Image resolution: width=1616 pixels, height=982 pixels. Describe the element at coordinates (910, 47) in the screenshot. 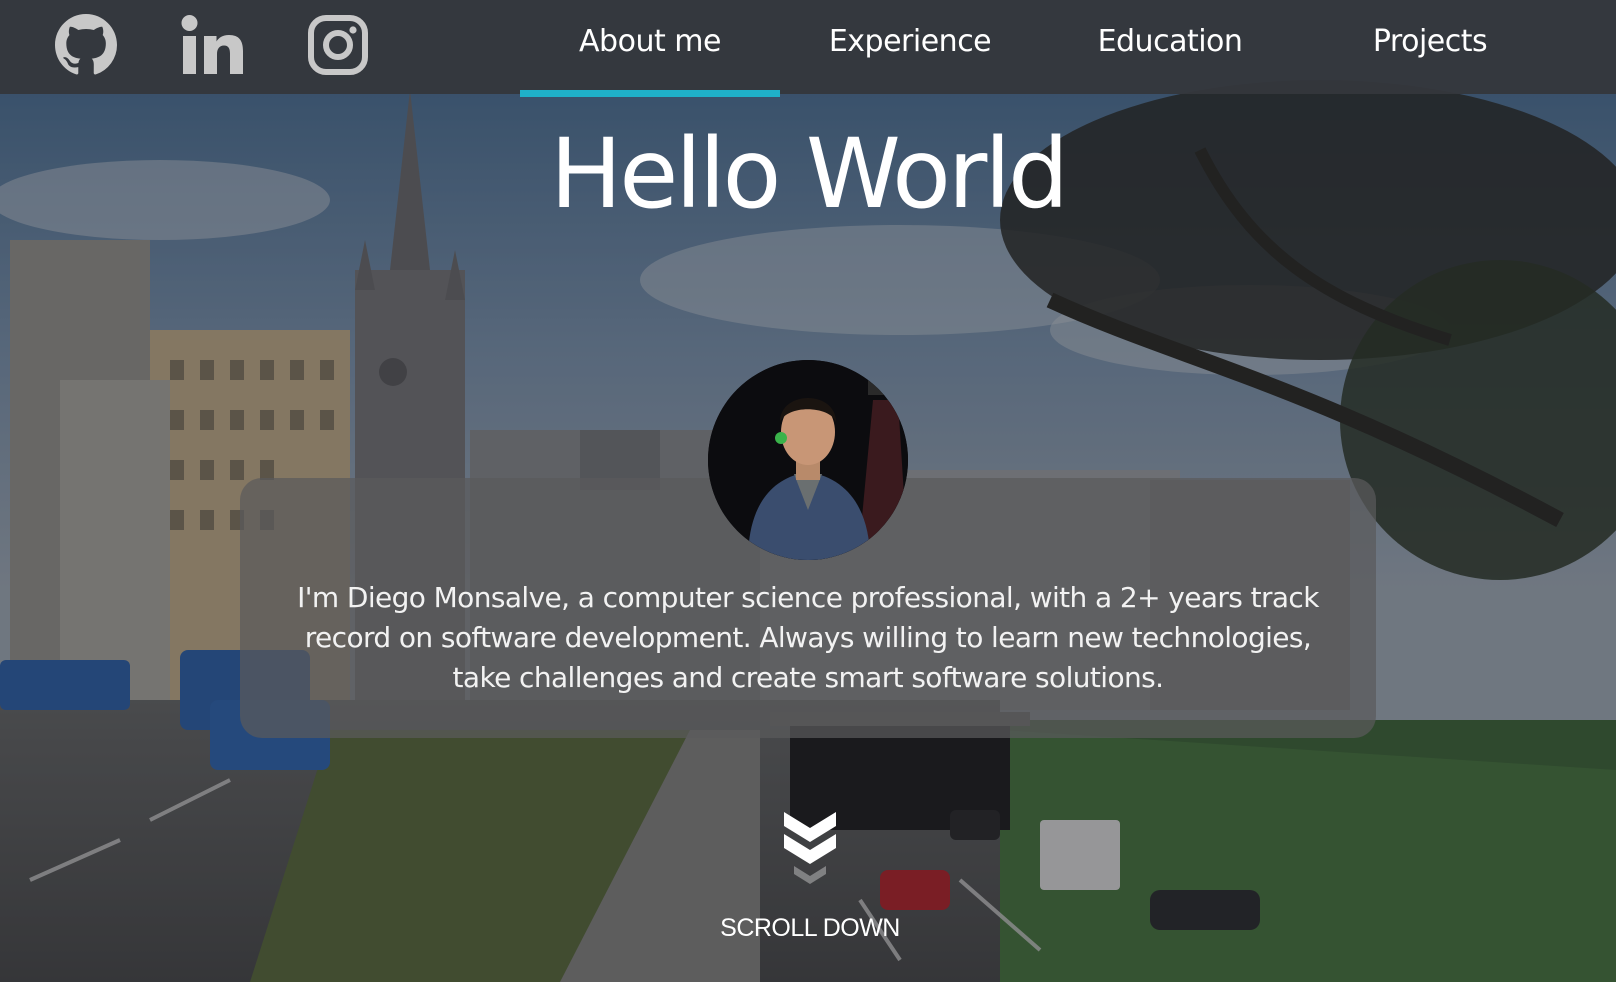

I see `nav-experience: Experience` at that location.